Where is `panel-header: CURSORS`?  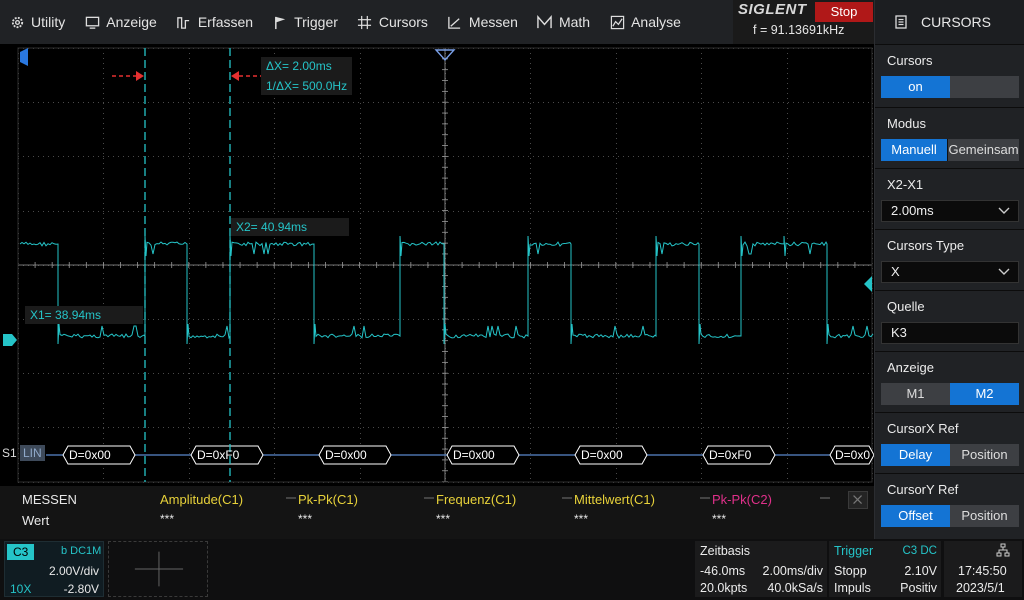 panel-header: CURSORS is located at coordinates (949, 22).